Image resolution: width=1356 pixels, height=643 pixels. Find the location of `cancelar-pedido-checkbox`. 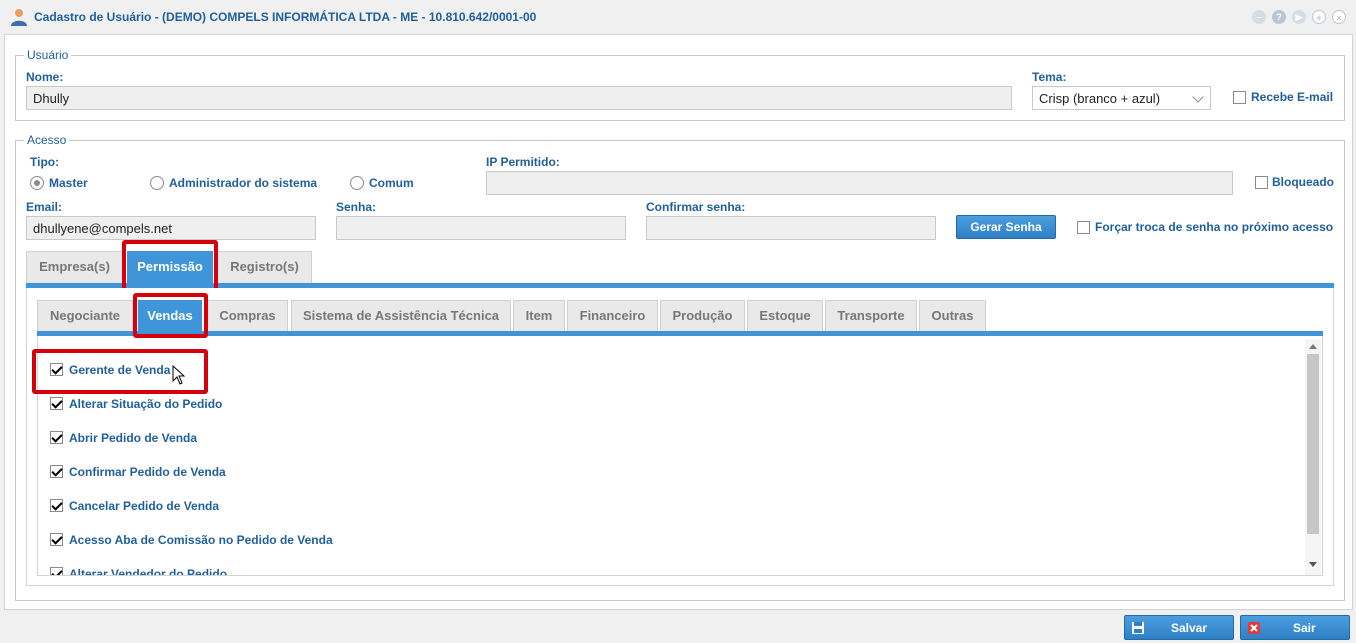

cancelar-pedido-checkbox is located at coordinates (56, 505).